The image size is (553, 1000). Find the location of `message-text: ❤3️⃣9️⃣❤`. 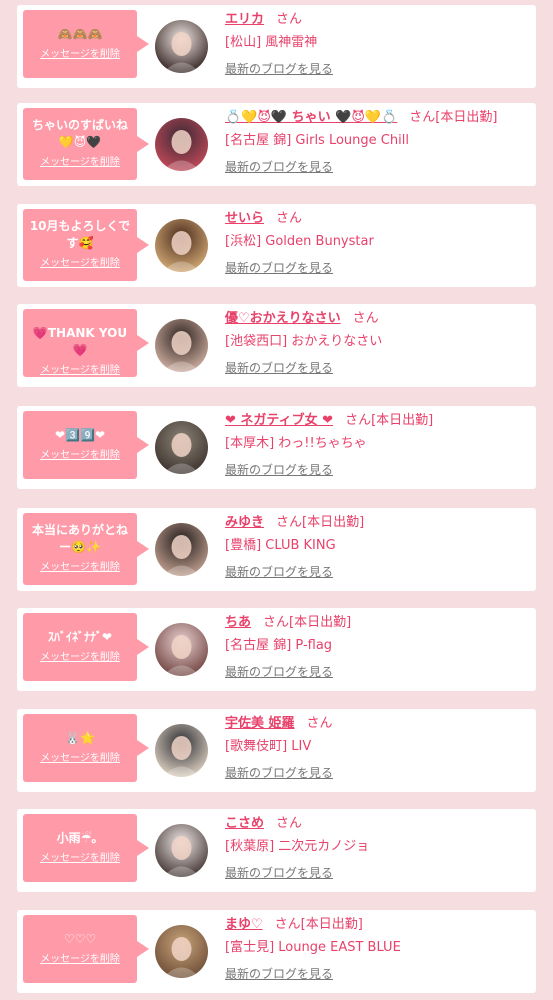

message-text: ❤3️⃣9️⃣❤ is located at coordinates (80, 435).